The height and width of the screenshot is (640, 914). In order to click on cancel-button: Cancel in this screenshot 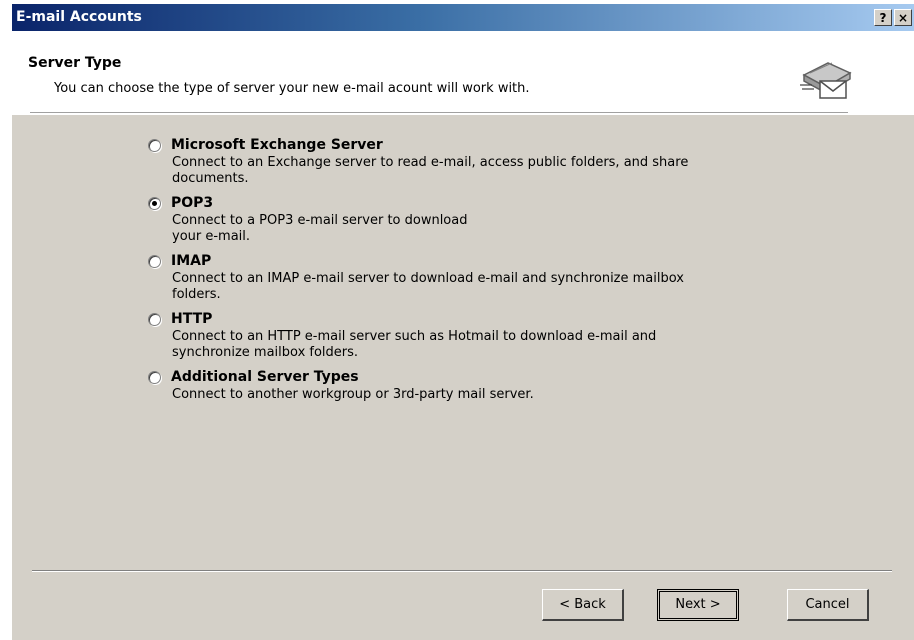, I will do `click(828, 605)`.